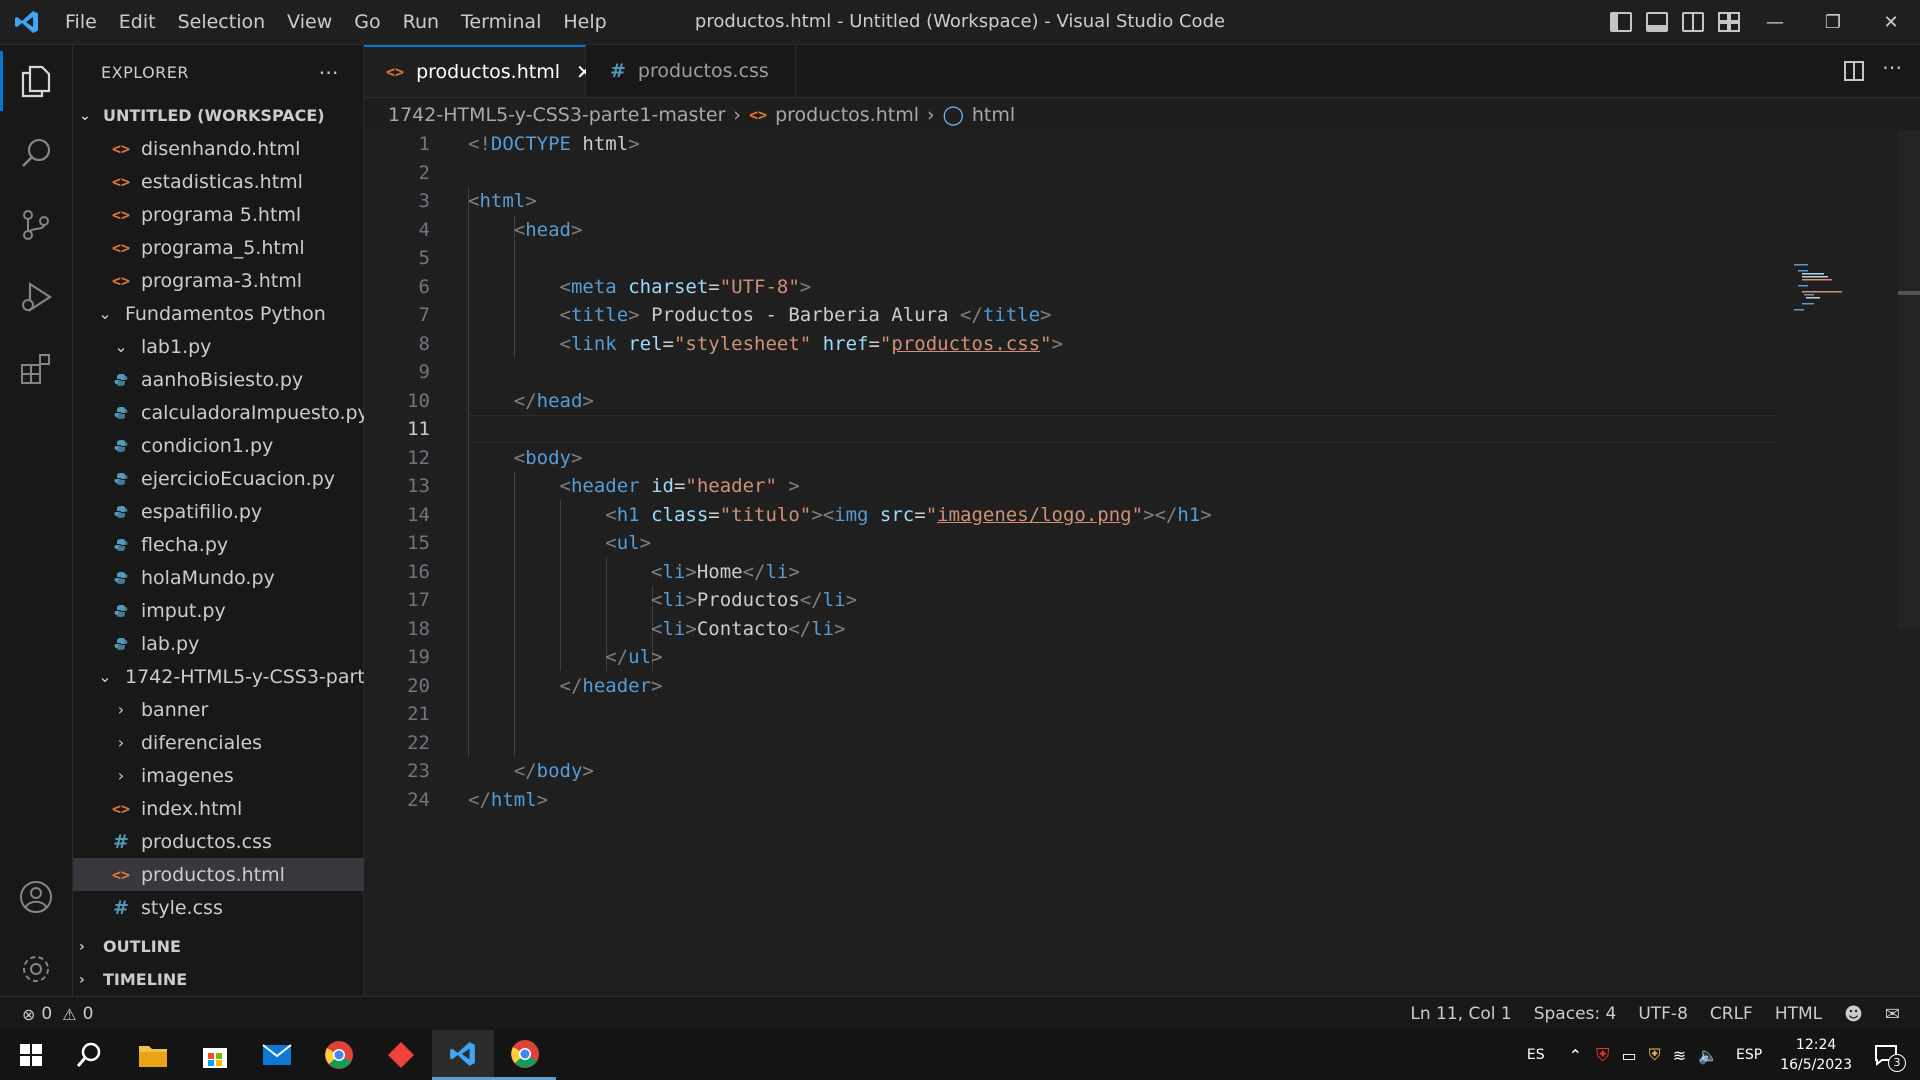  I want to click on code-line: 22, so click(1084, 743).